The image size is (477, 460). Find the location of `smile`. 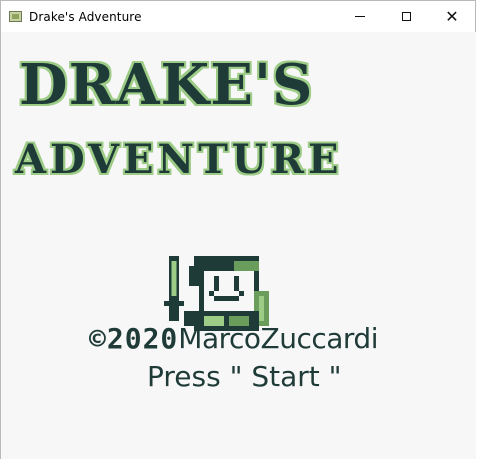

smile is located at coordinates (226, 298).